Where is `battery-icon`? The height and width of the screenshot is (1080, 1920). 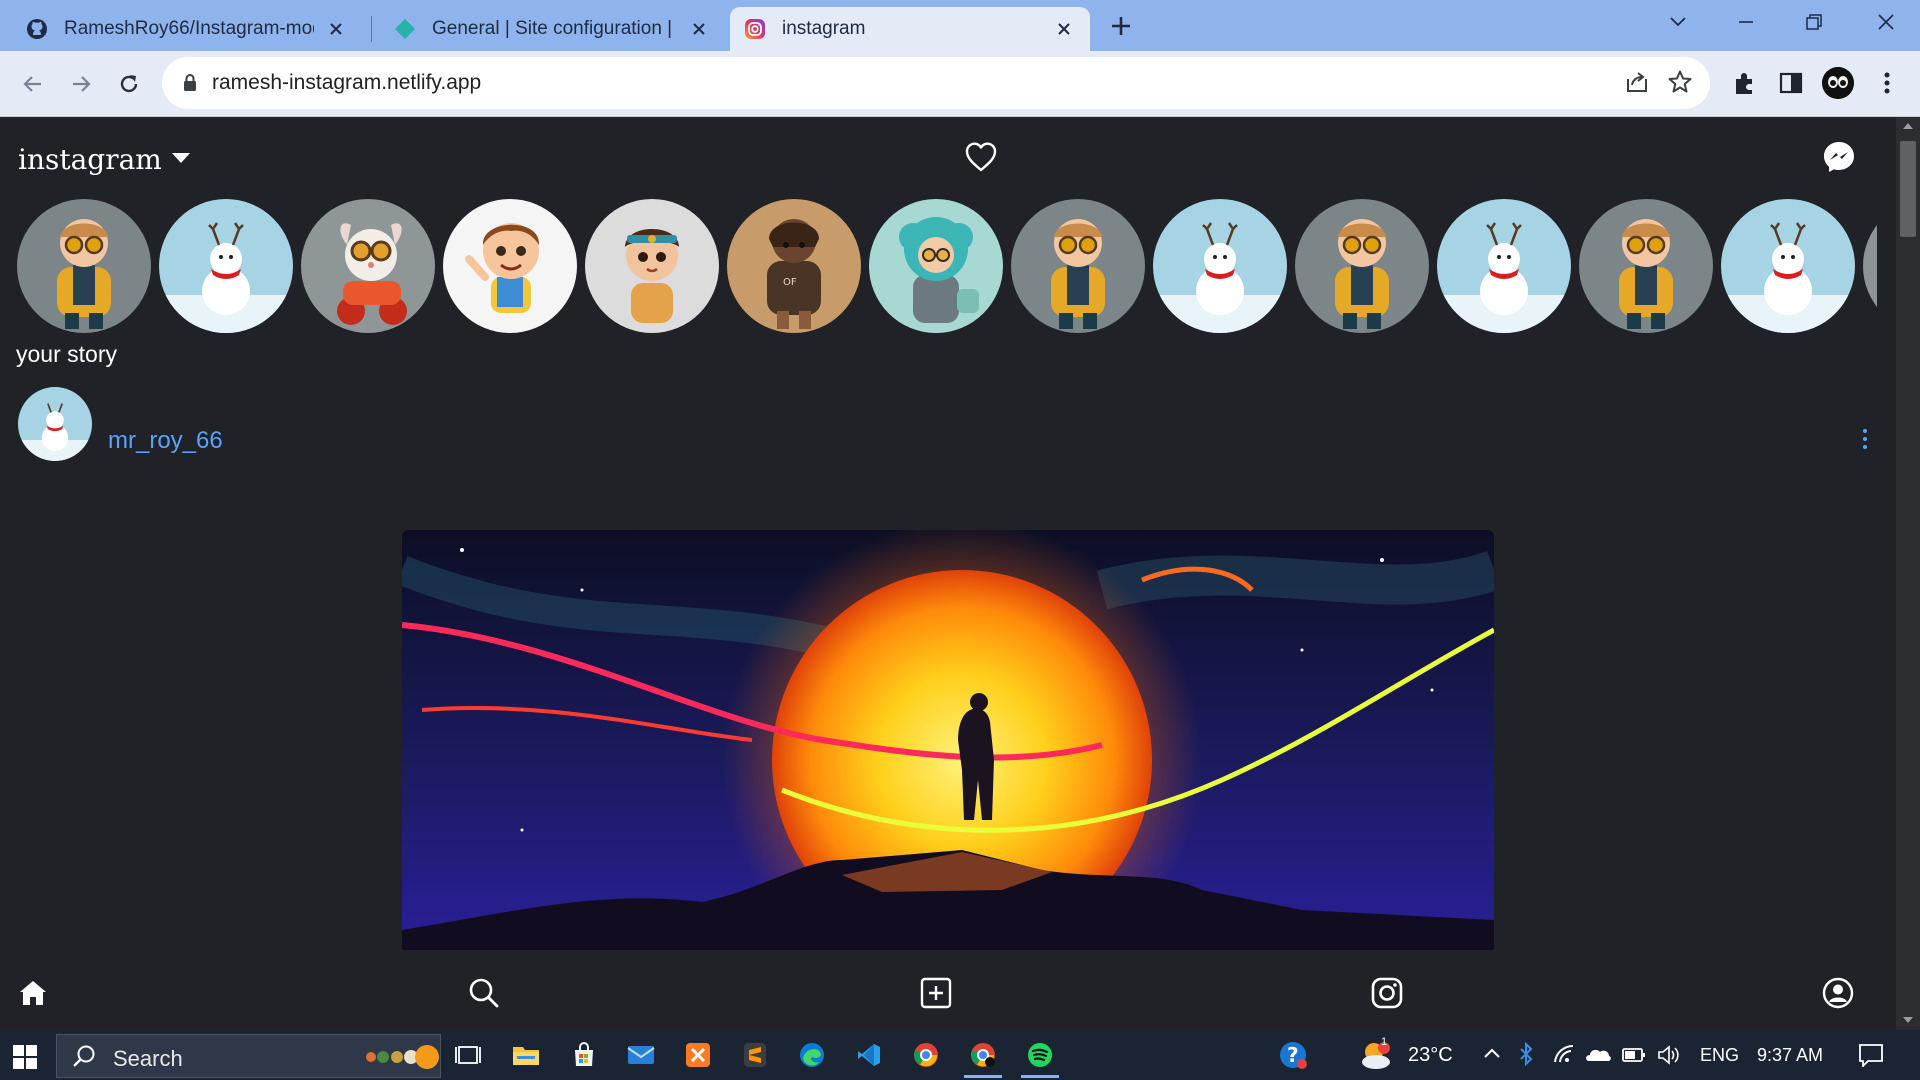
battery-icon is located at coordinates (1634, 1057).